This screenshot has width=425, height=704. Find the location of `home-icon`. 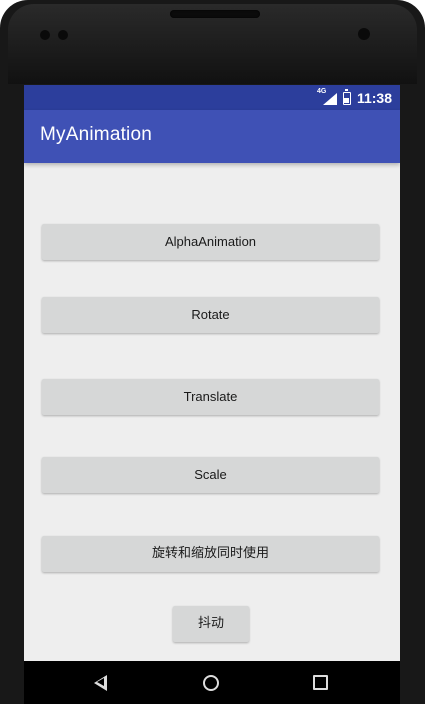

home-icon is located at coordinates (211, 682).